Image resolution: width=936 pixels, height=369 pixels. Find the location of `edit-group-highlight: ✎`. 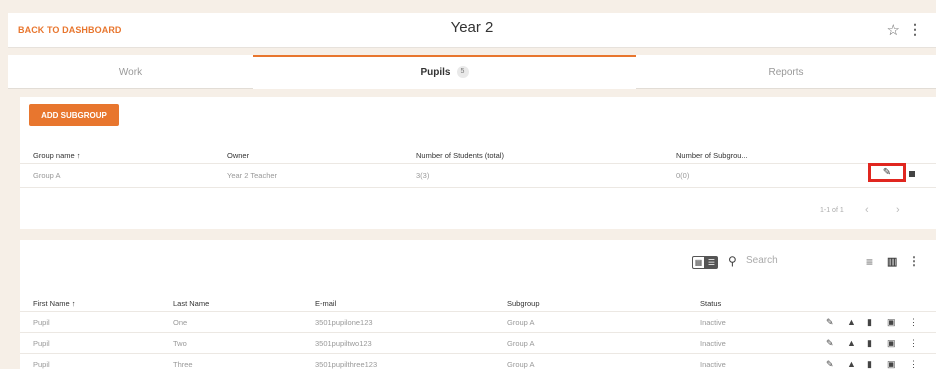

edit-group-highlight: ✎ is located at coordinates (887, 172).